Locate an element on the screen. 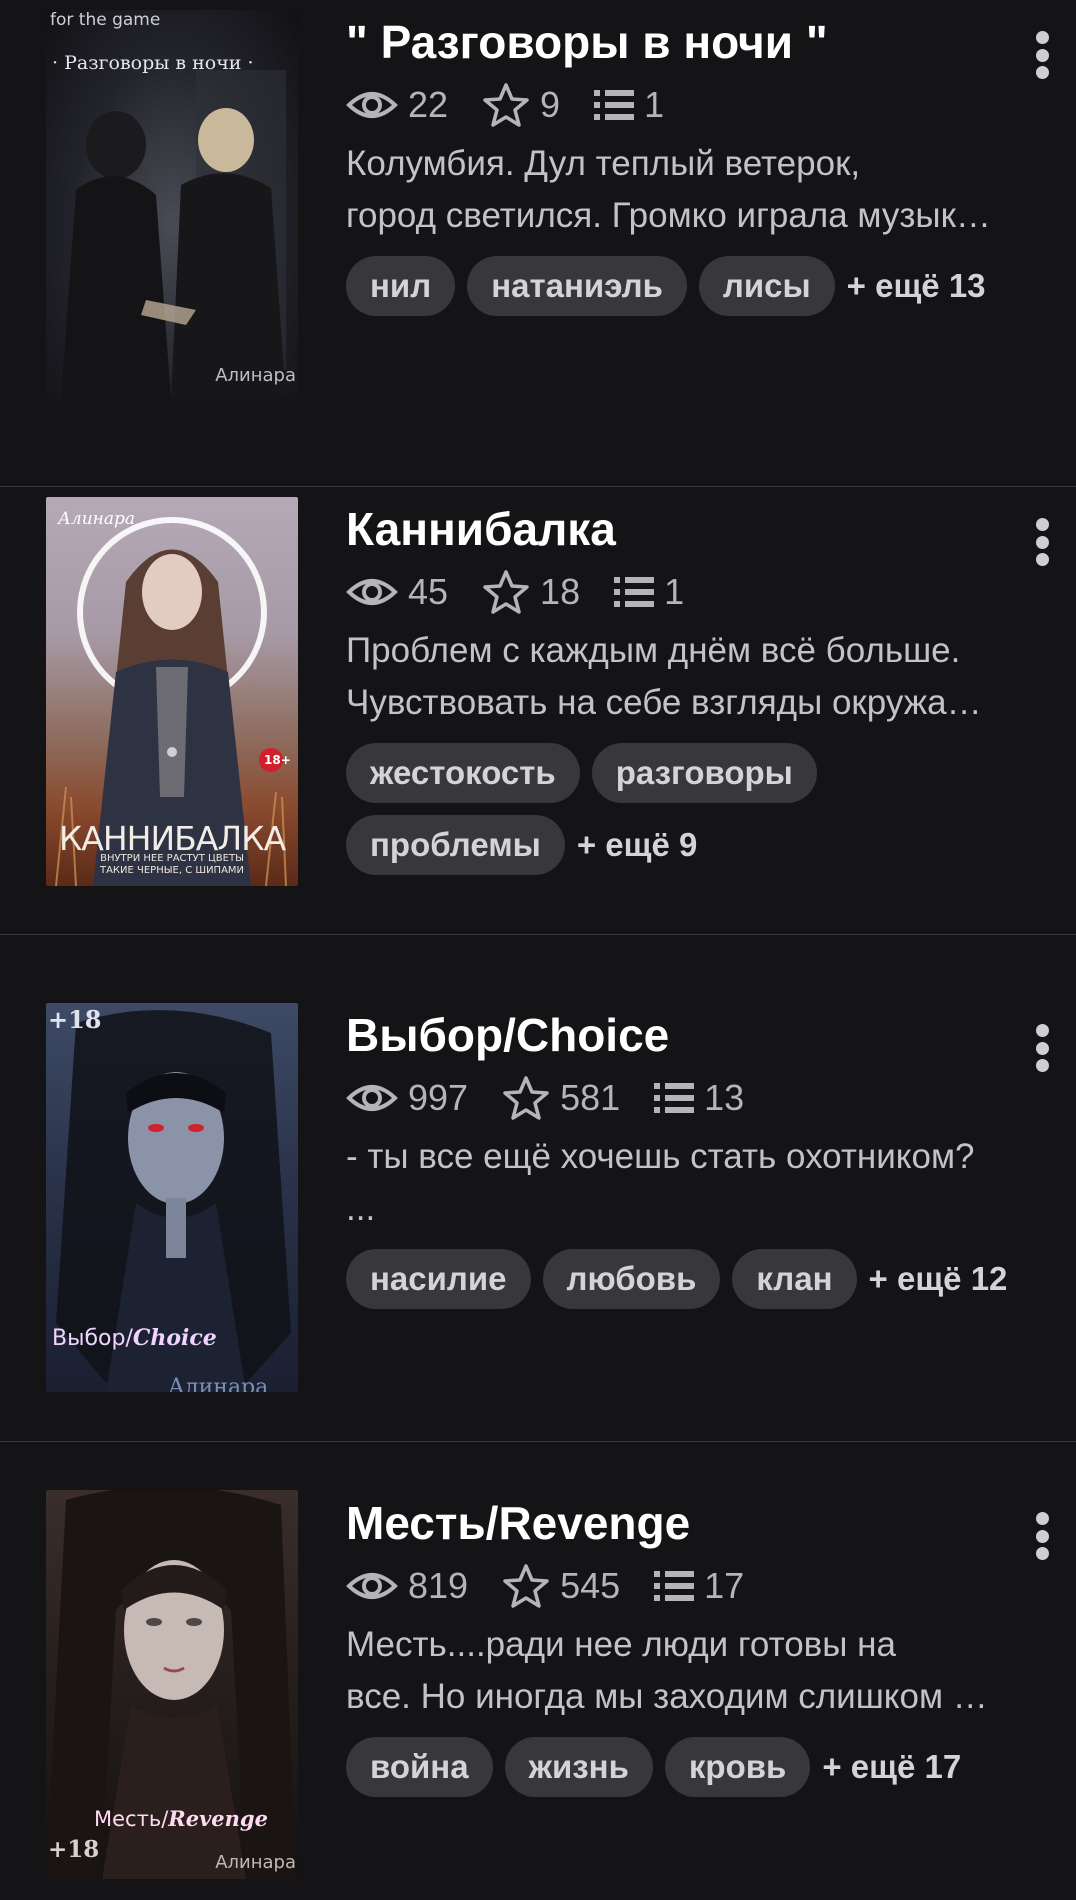 This screenshot has width=1076, height=1900. story-title: " Разговоры в ночи " is located at coordinates (691, 42).